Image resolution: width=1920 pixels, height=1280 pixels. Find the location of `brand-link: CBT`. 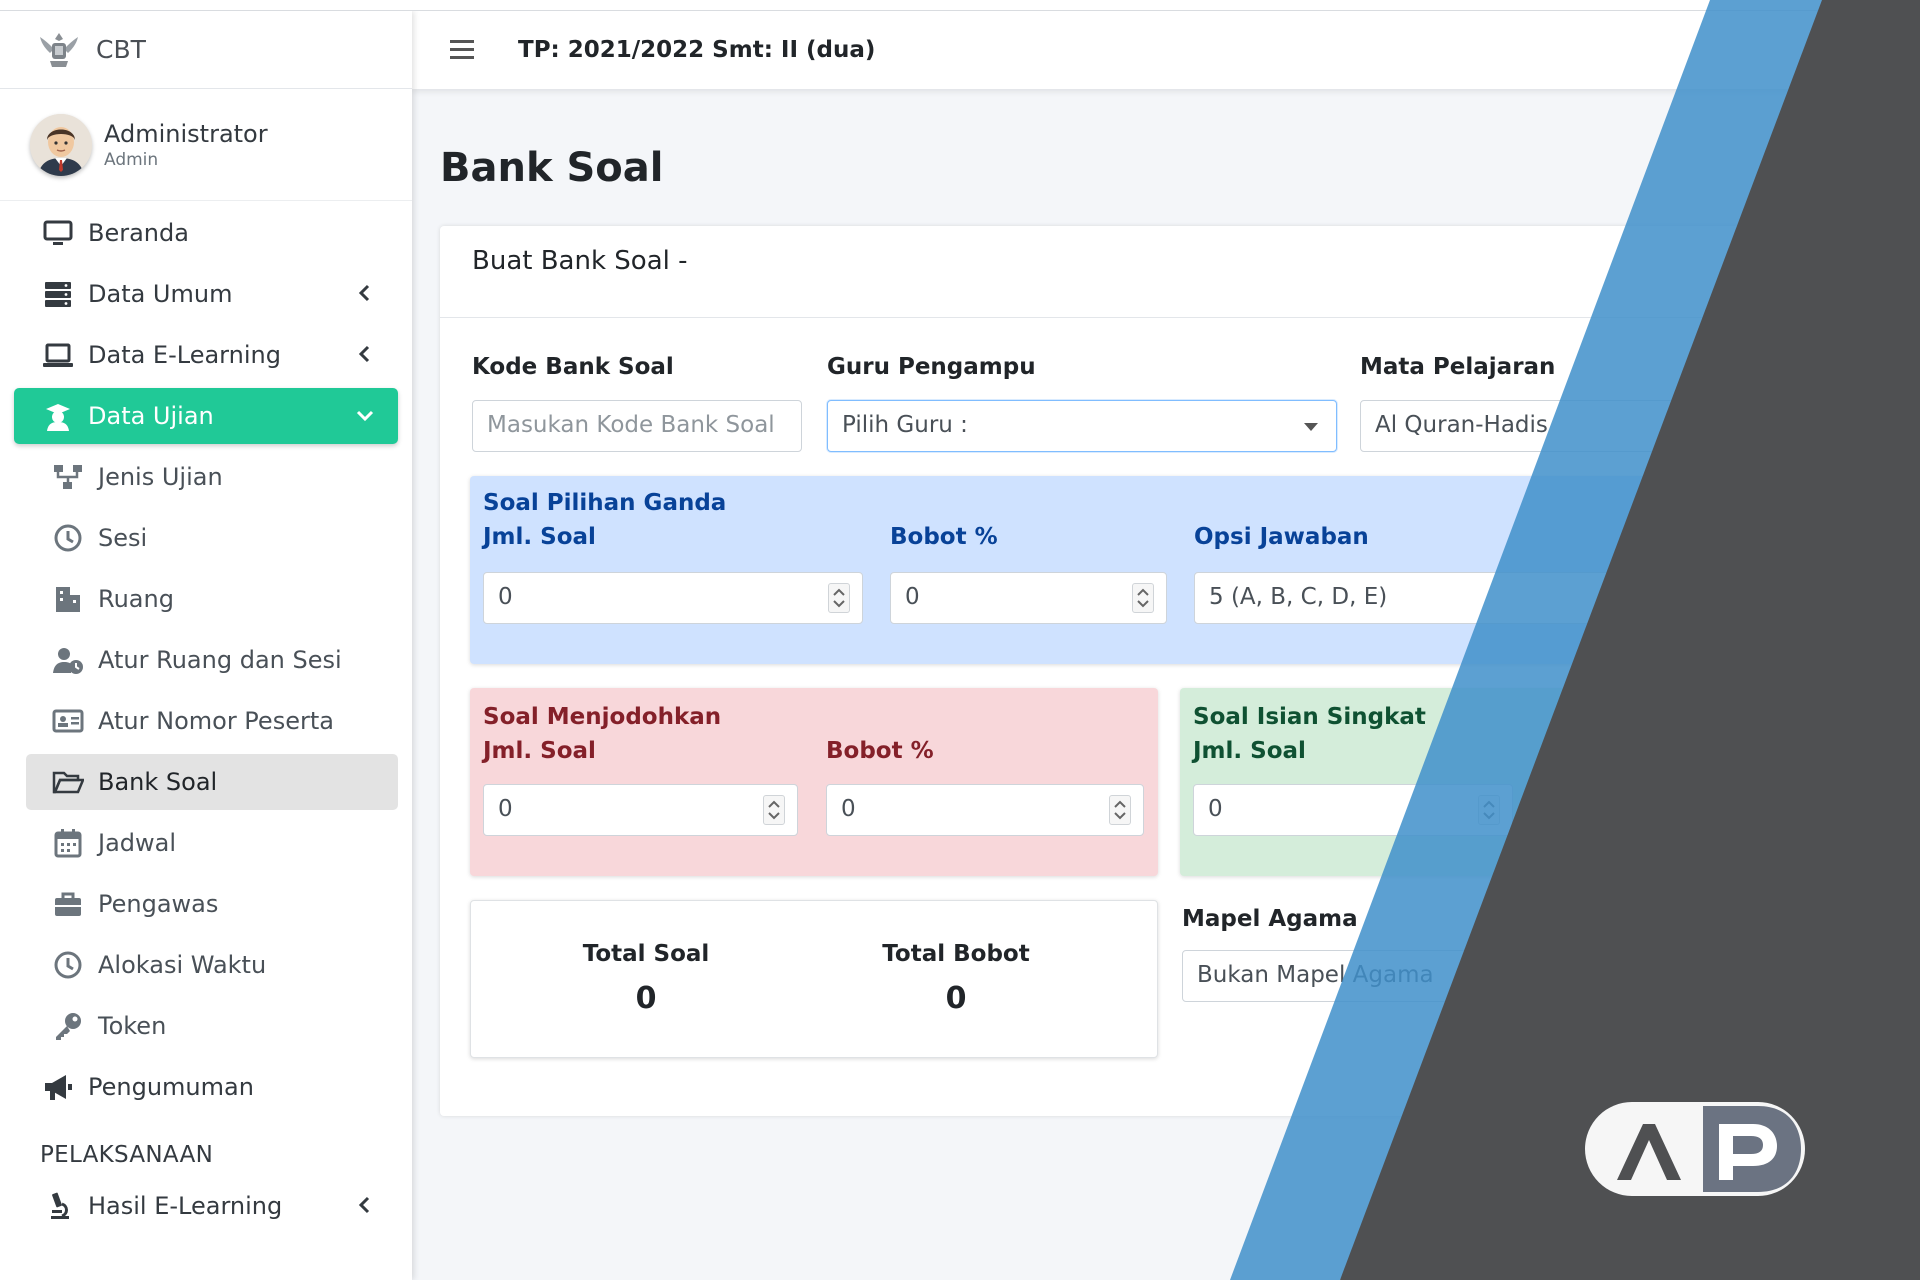

brand-link: CBT is located at coordinates (206, 50).